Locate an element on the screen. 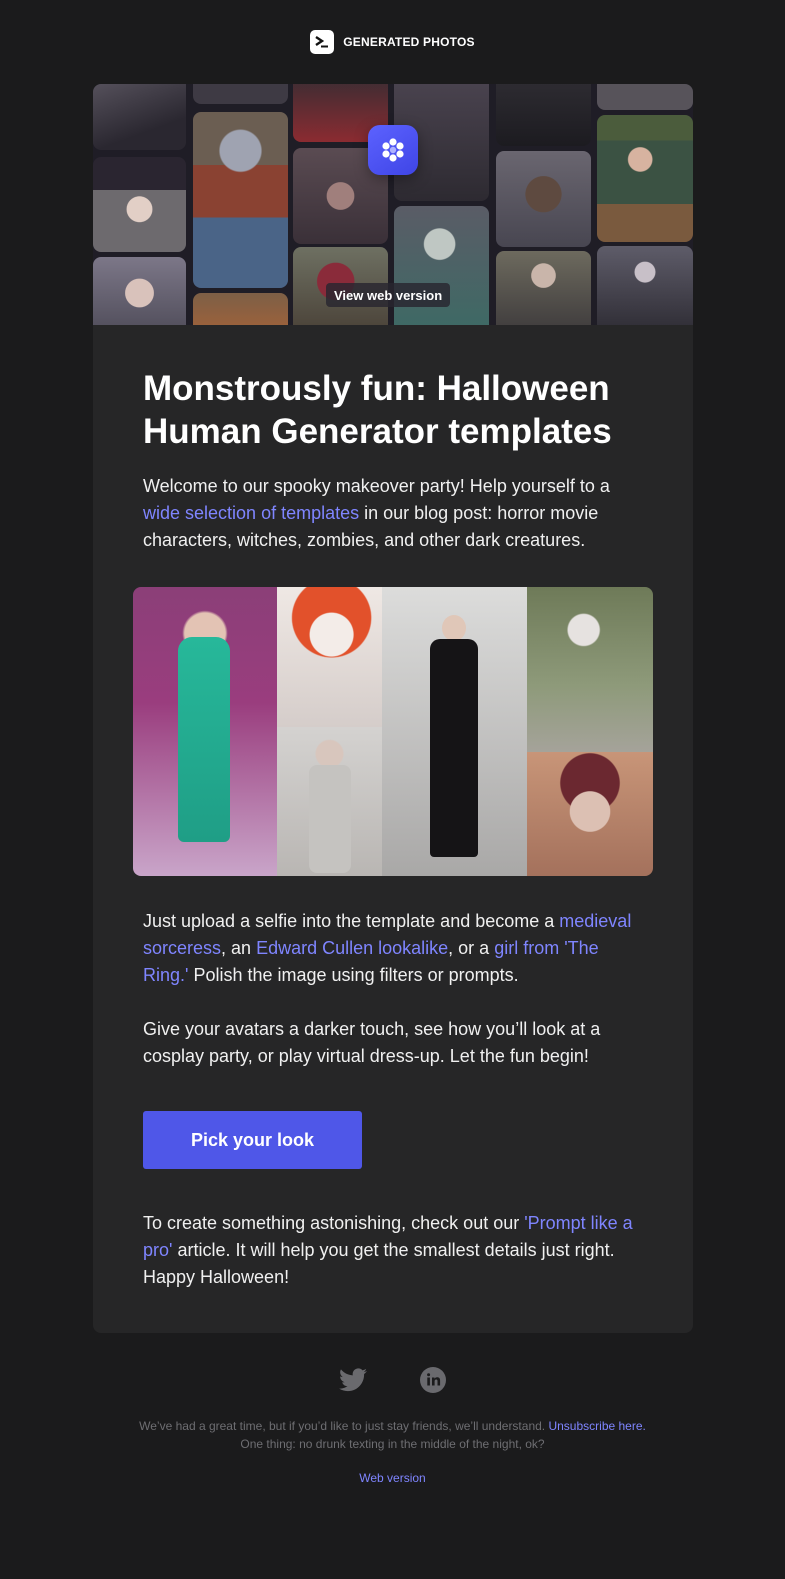 The image size is (785, 1579). unsubscribe-link: Unsubscribe here. is located at coordinates (596, 1426).